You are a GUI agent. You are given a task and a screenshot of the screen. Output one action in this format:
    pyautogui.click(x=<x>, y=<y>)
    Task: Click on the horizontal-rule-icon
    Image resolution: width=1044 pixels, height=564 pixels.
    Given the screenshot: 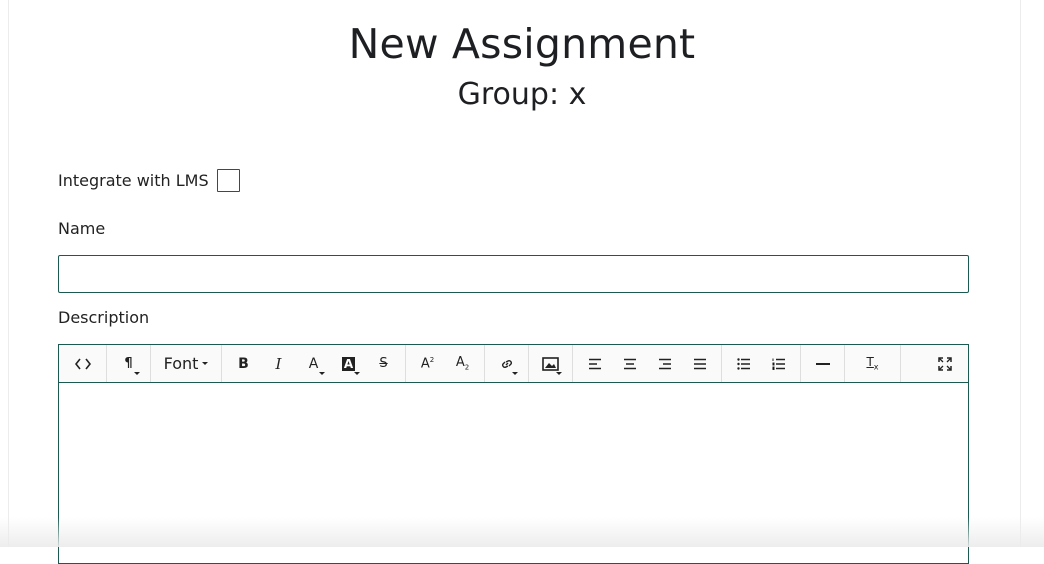 What is the action you would take?
    pyautogui.click(x=822, y=363)
    